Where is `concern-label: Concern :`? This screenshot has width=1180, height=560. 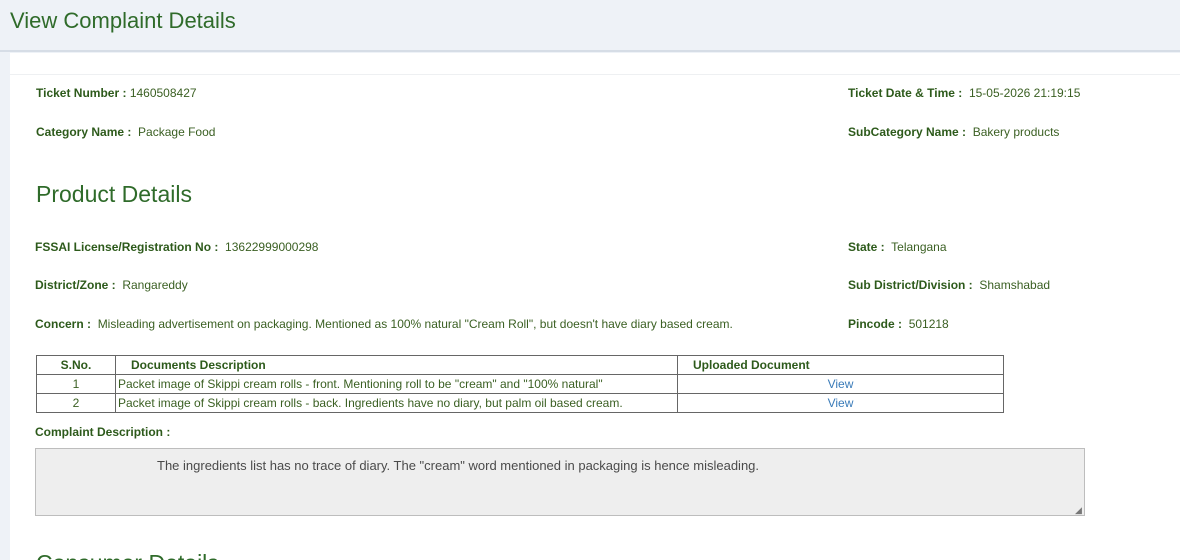
concern-label: Concern : is located at coordinates (63, 324).